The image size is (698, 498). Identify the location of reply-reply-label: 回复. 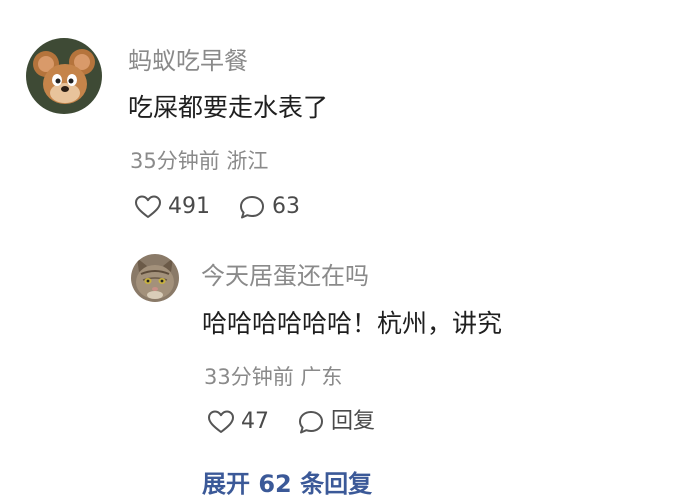
(353, 421).